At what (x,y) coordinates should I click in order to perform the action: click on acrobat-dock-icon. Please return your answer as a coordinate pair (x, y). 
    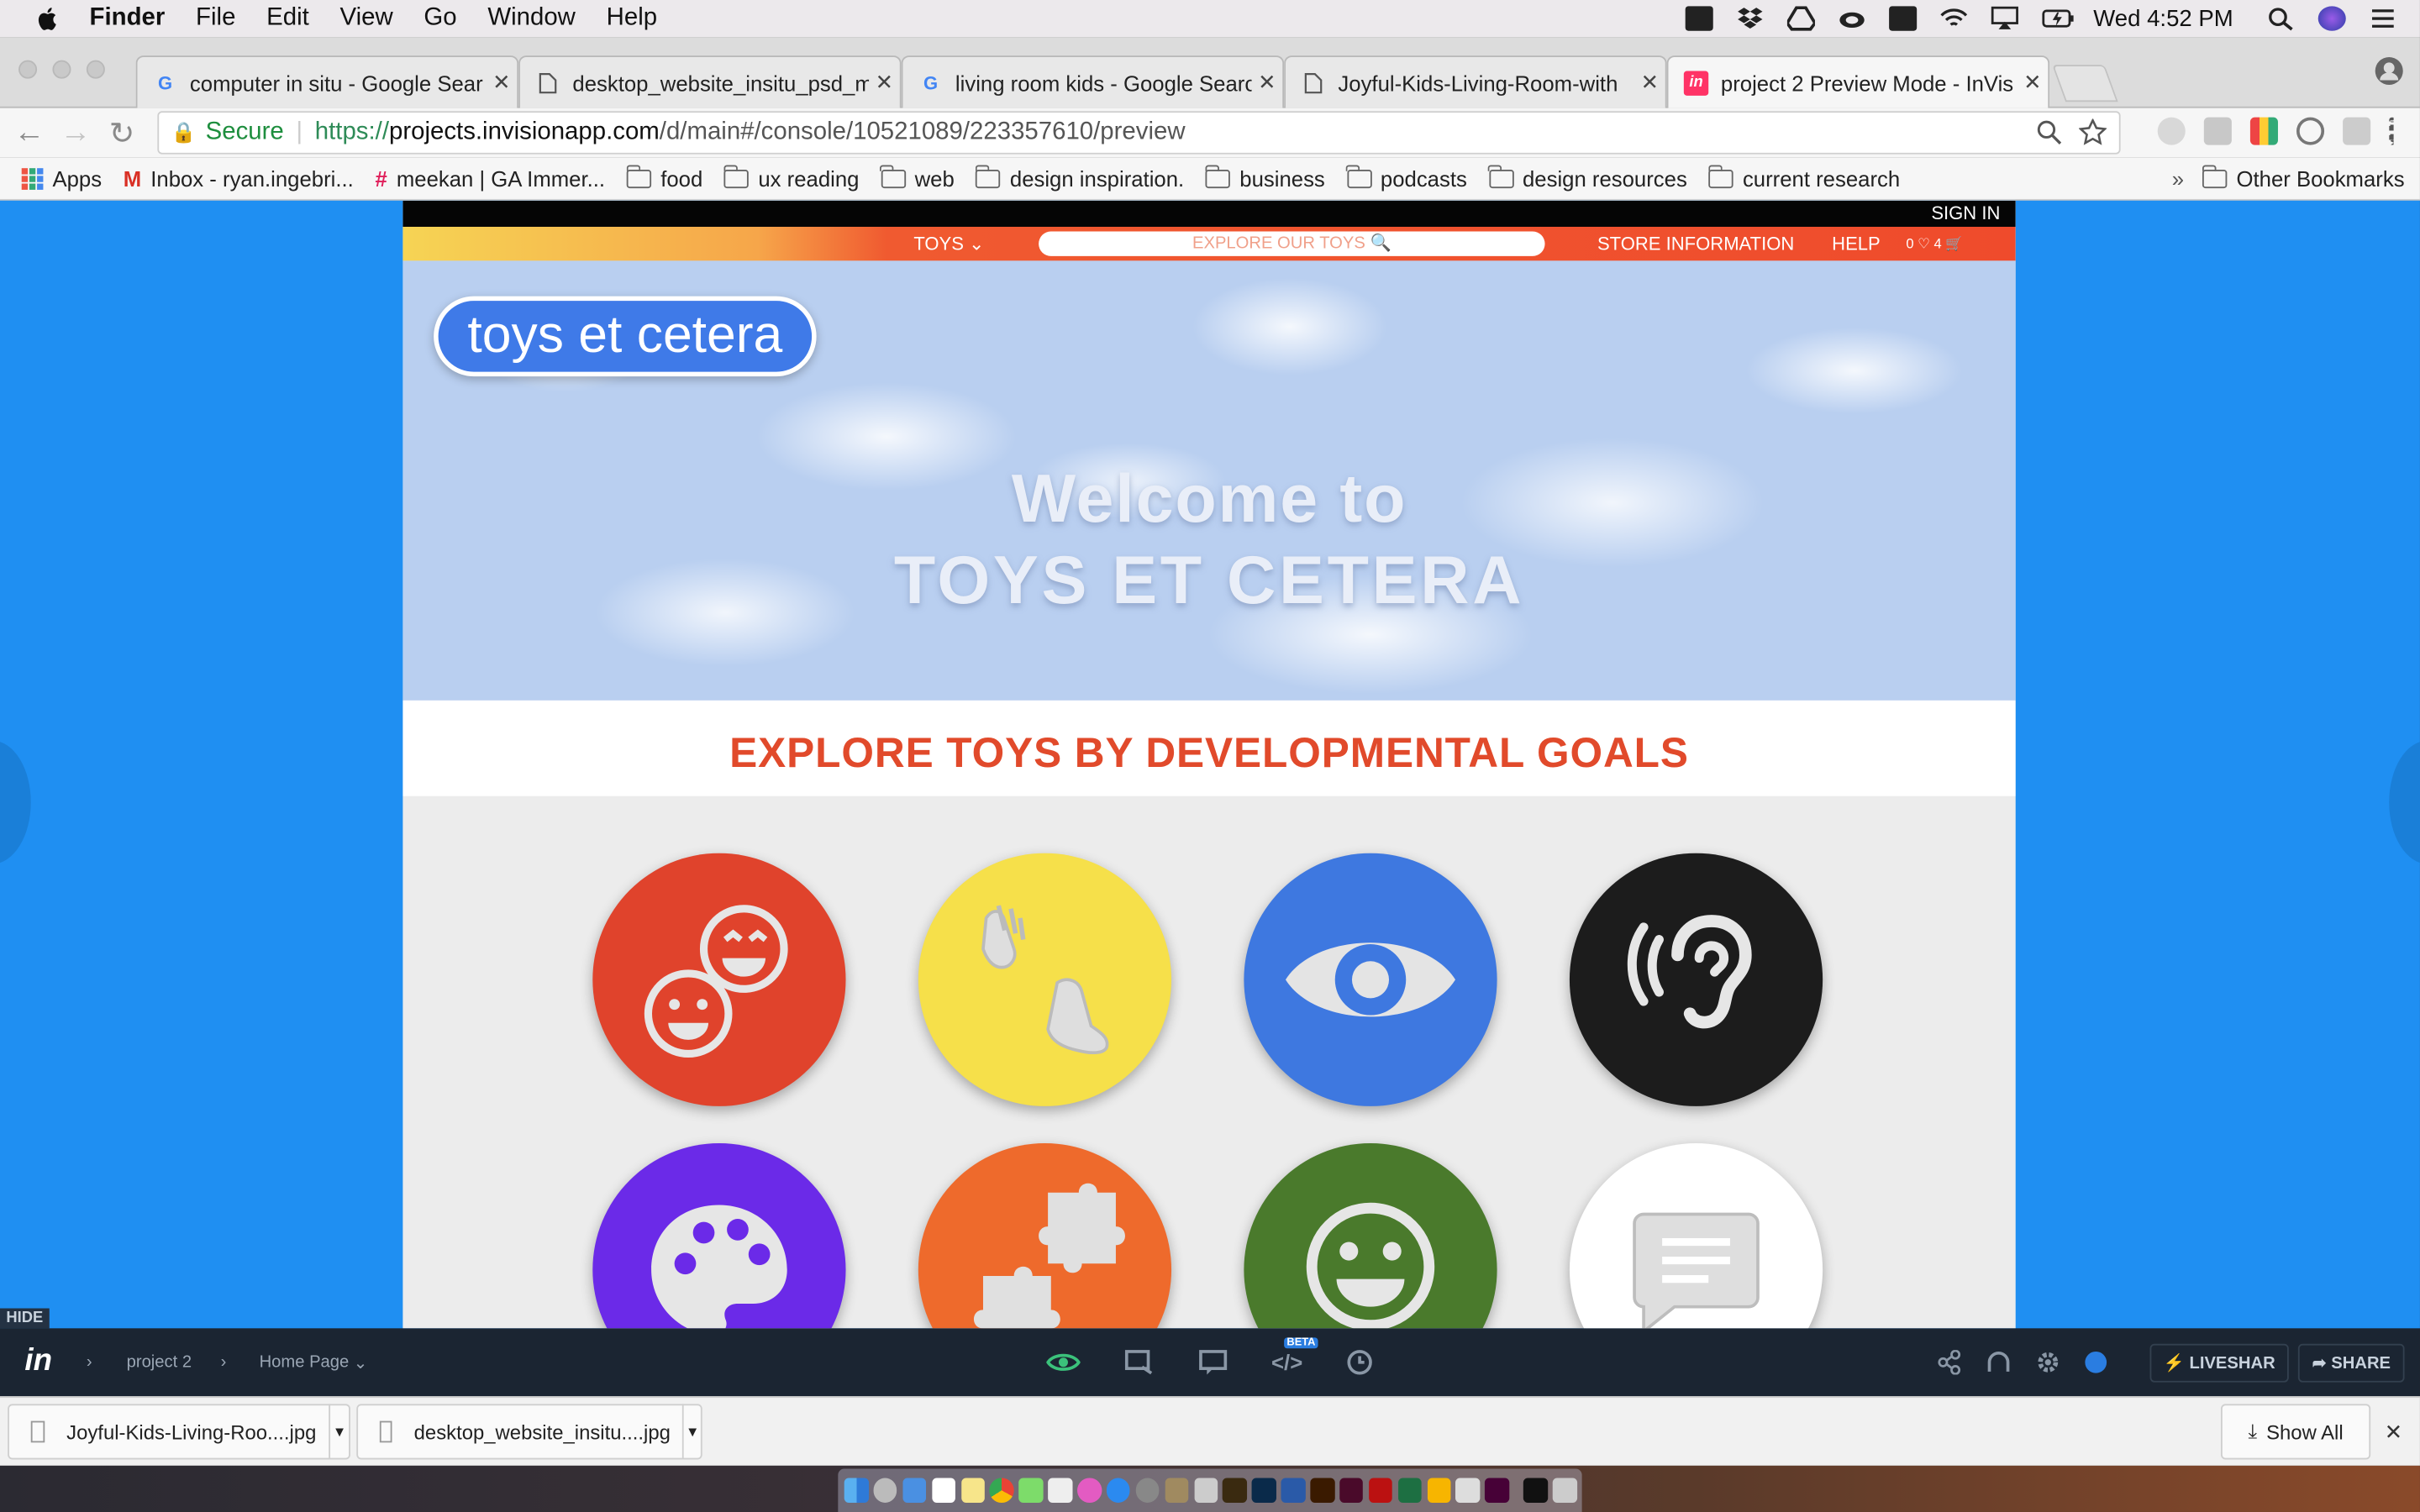
    Looking at the image, I should click on (1380, 1490).